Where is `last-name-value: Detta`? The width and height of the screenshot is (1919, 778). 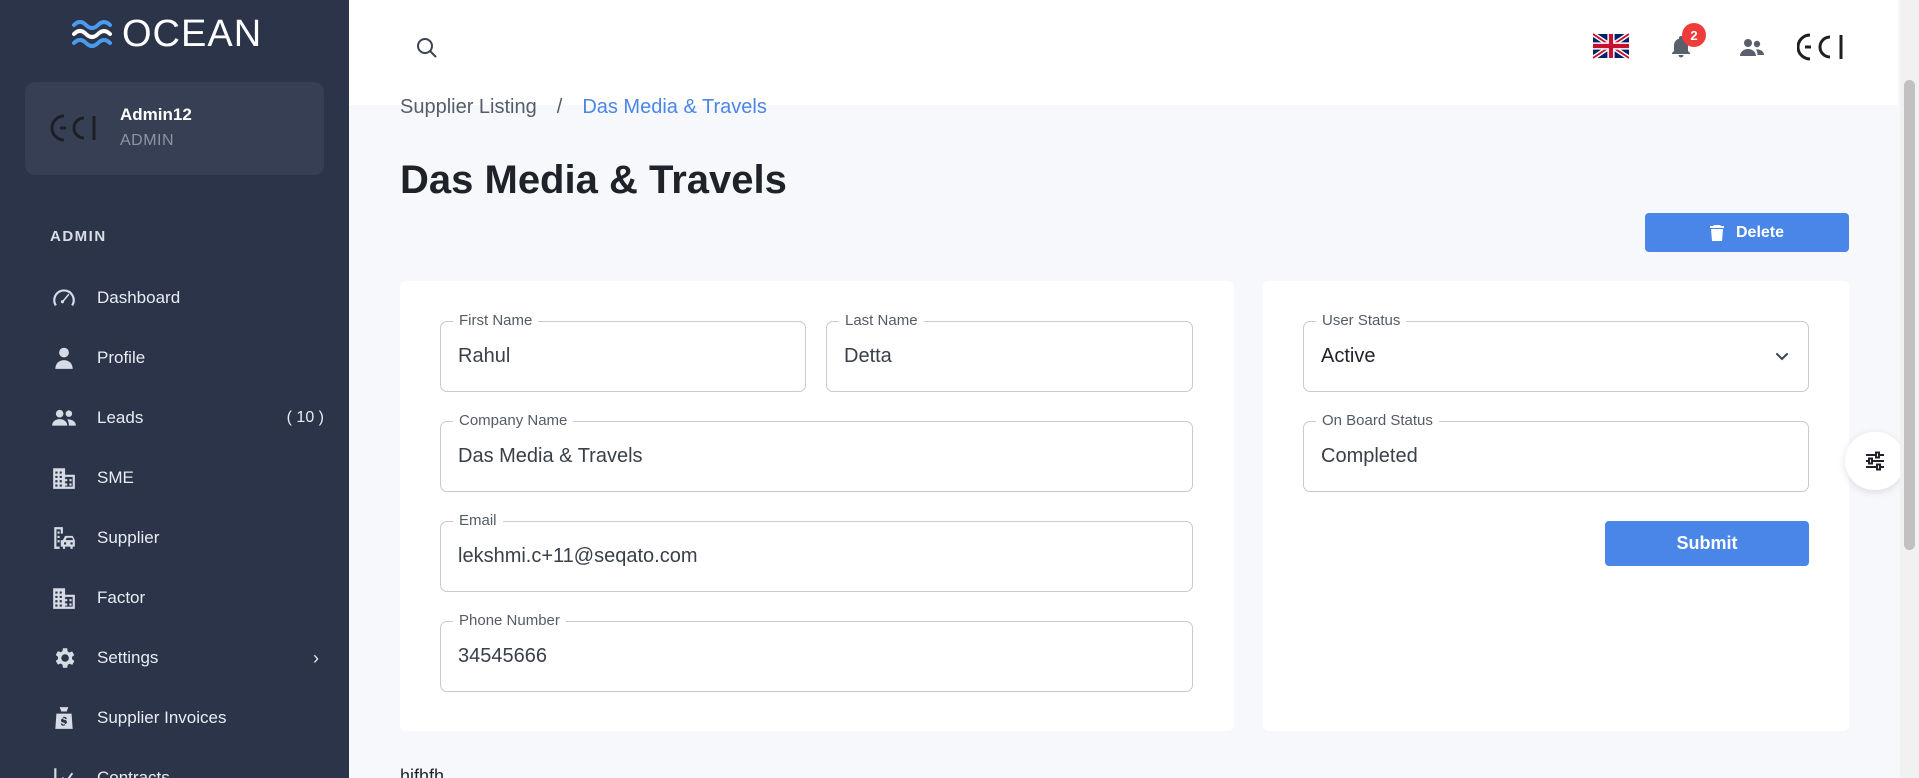 last-name-value: Detta is located at coordinates (868, 356).